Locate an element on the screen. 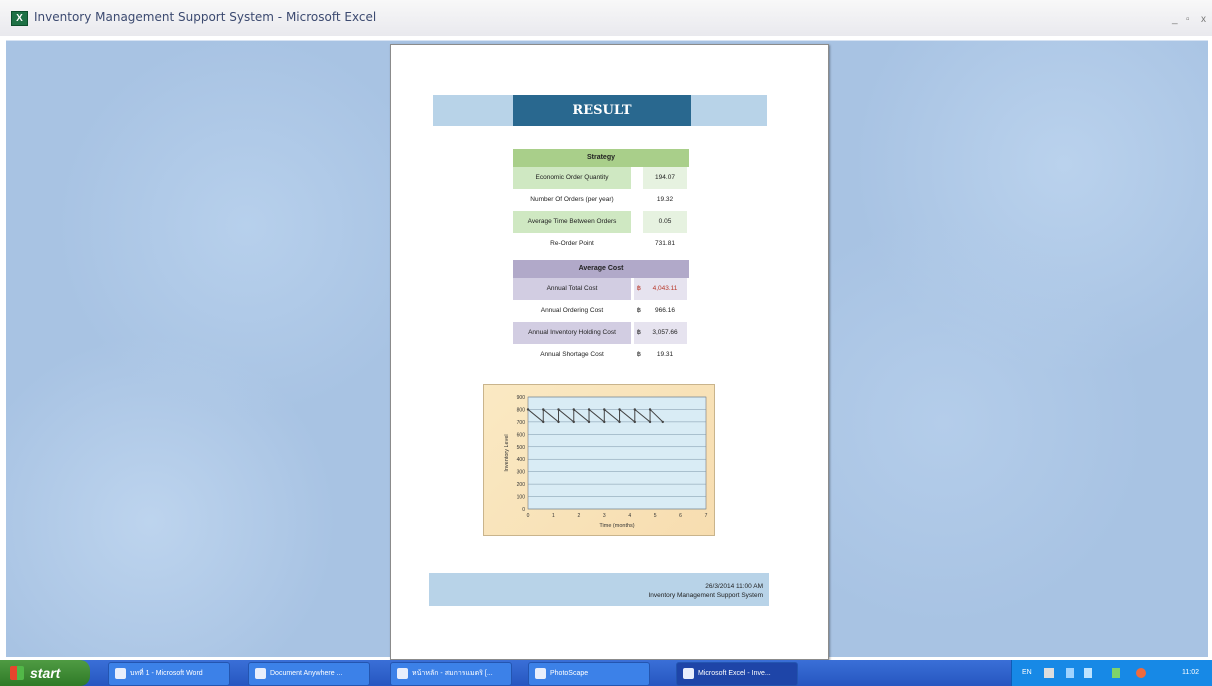  start-label: start is located at coordinates (45, 673).